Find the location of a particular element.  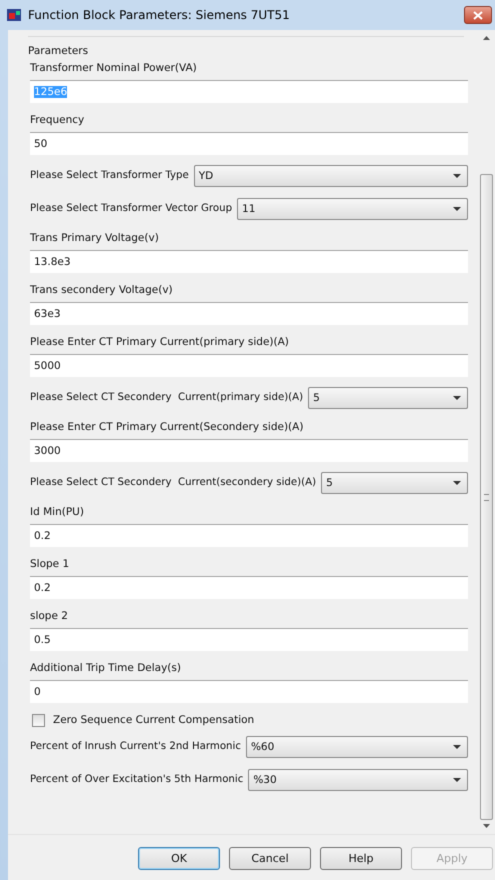

field-label: Trans secondery Voltage(v) is located at coordinates (102, 290).